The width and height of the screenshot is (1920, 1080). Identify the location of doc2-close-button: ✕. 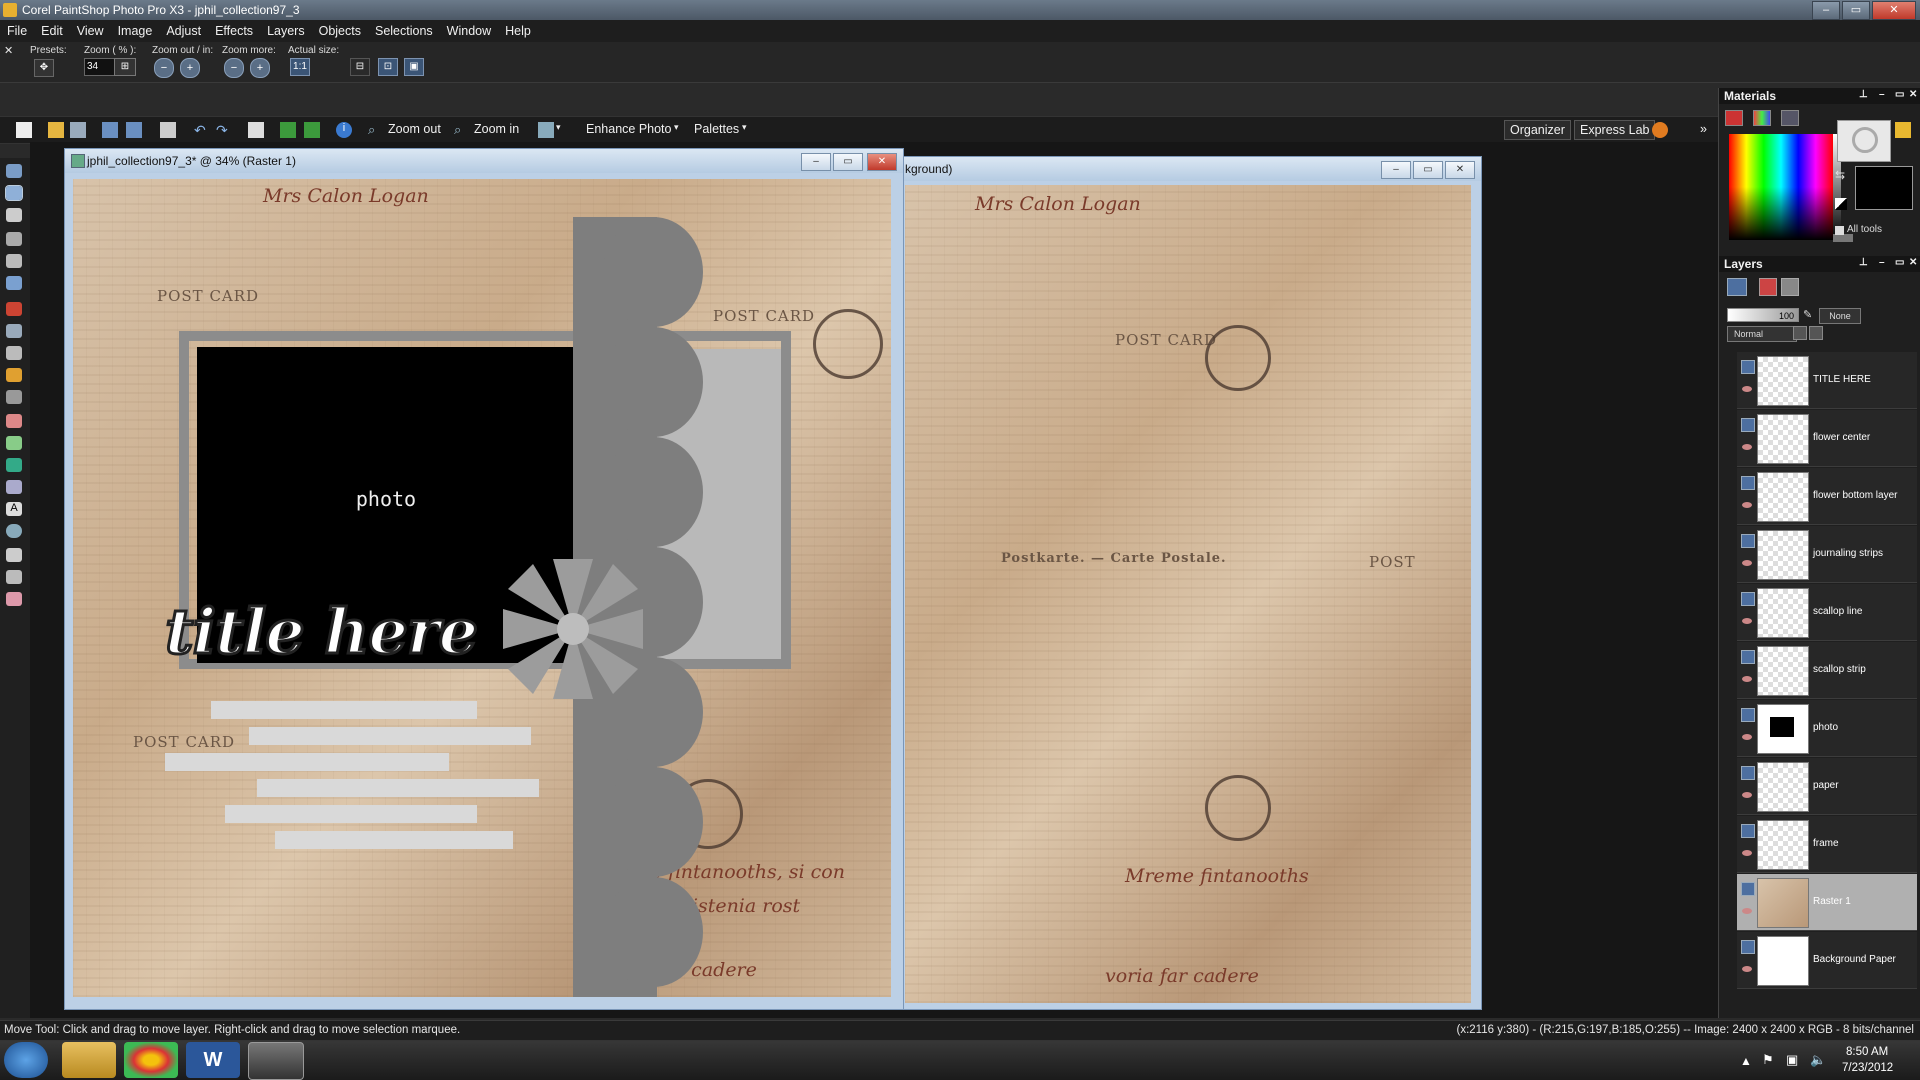
(1460, 170).